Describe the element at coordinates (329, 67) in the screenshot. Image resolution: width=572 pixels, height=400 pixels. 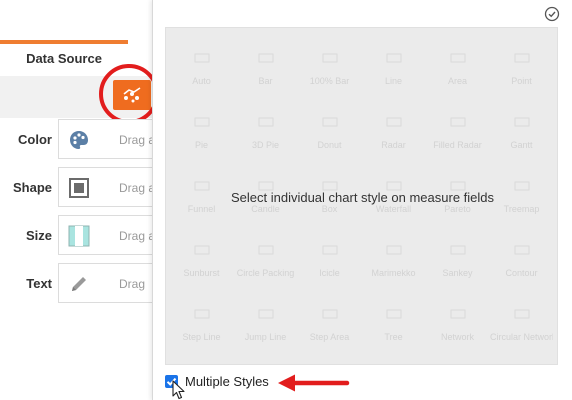
I see `chart-style-option: 100% Bar` at that location.